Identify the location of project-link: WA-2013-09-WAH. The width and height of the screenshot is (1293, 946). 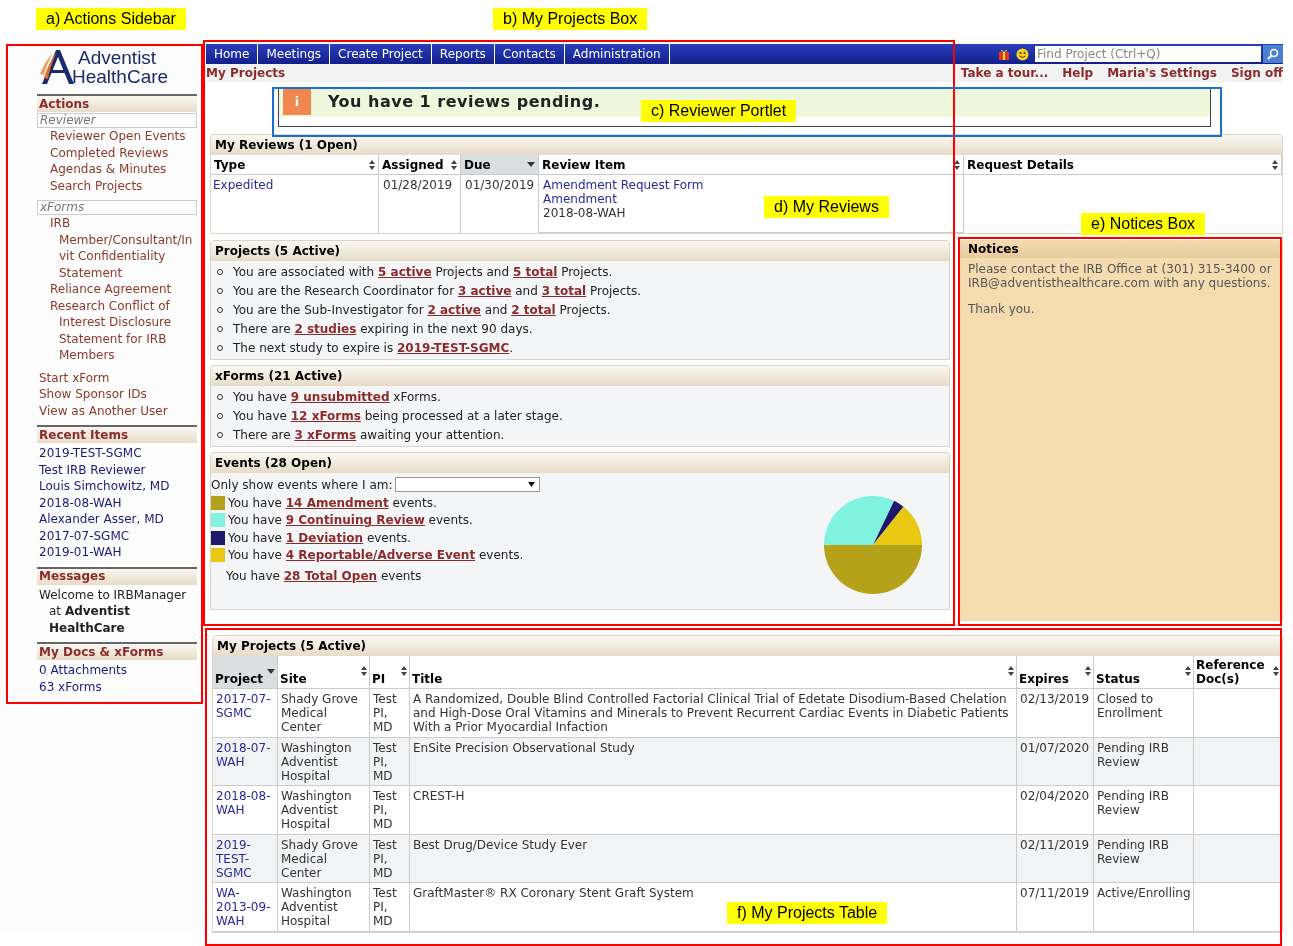
(245, 907).